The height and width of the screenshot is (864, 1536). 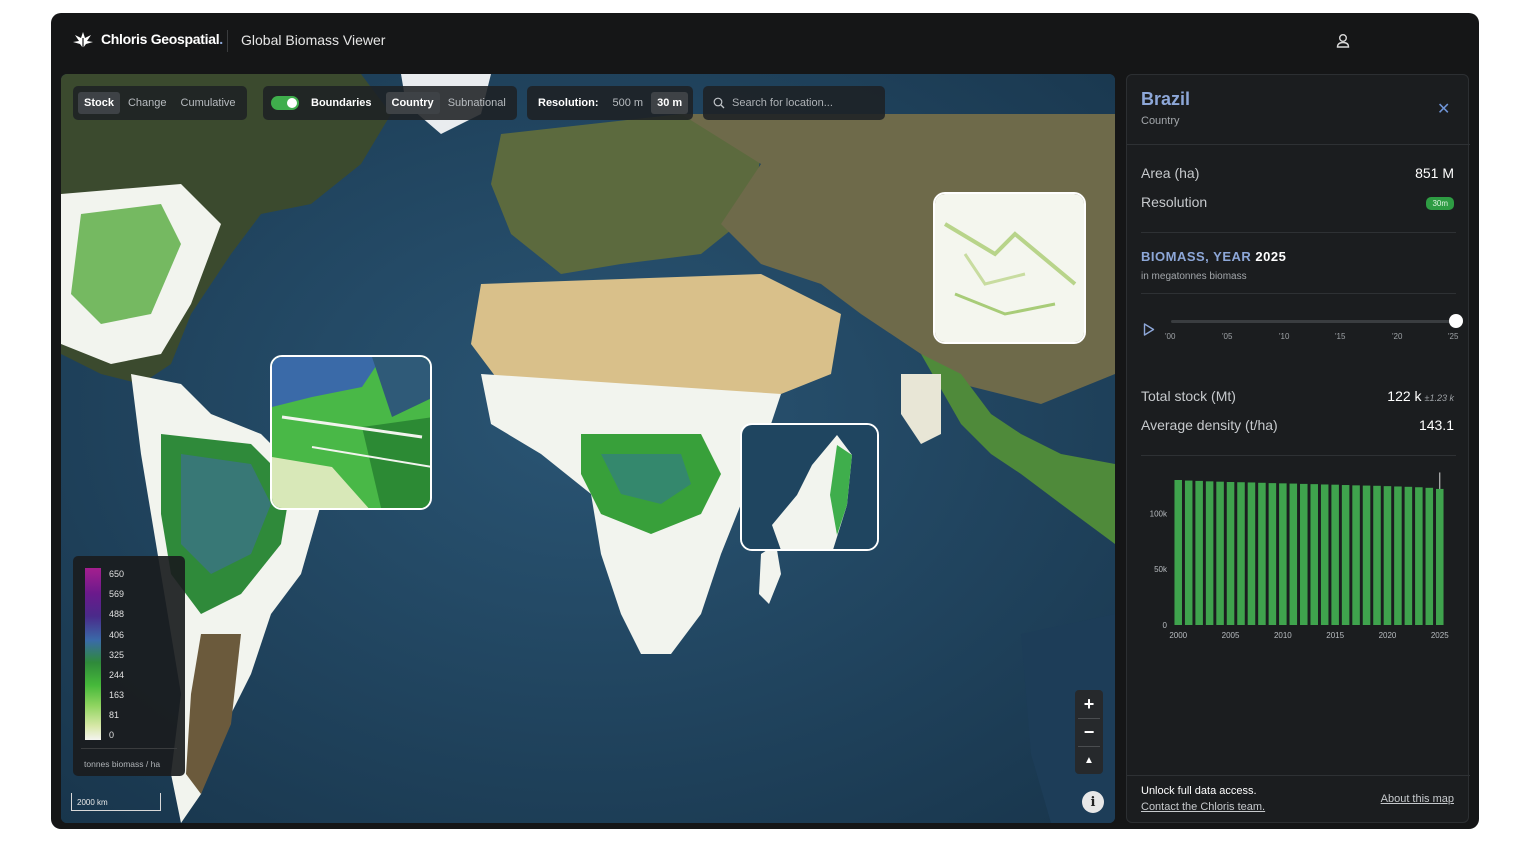 What do you see at coordinates (147, 39) in the screenshot?
I see `brand-logo: Chloris Geospatial.` at bounding box center [147, 39].